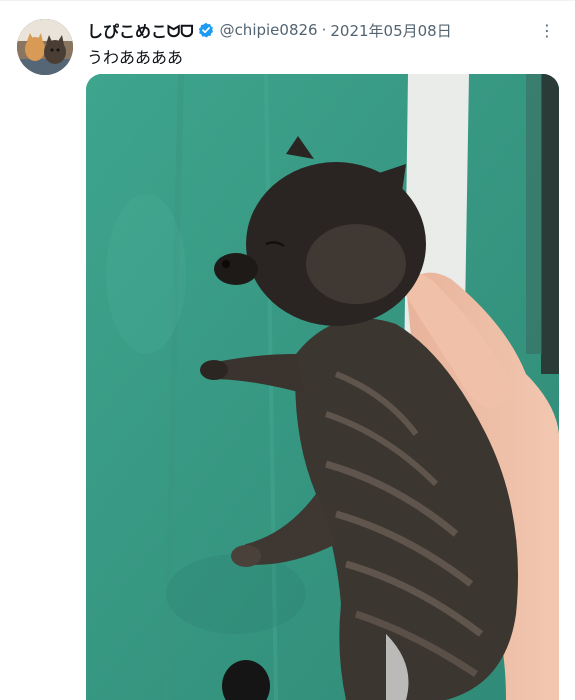  What do you see at coordinates (287, 0) in the screenshot?
I see `divider` at bounding box center [287, 0].